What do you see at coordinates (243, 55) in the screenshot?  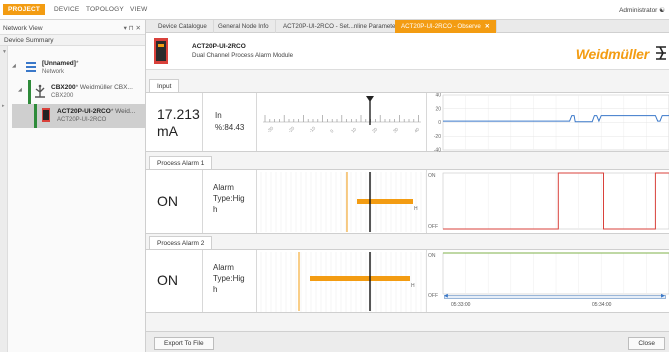 I see `device-description: Dual Channel Process Alarm Module` at bounding box center [243, 55].